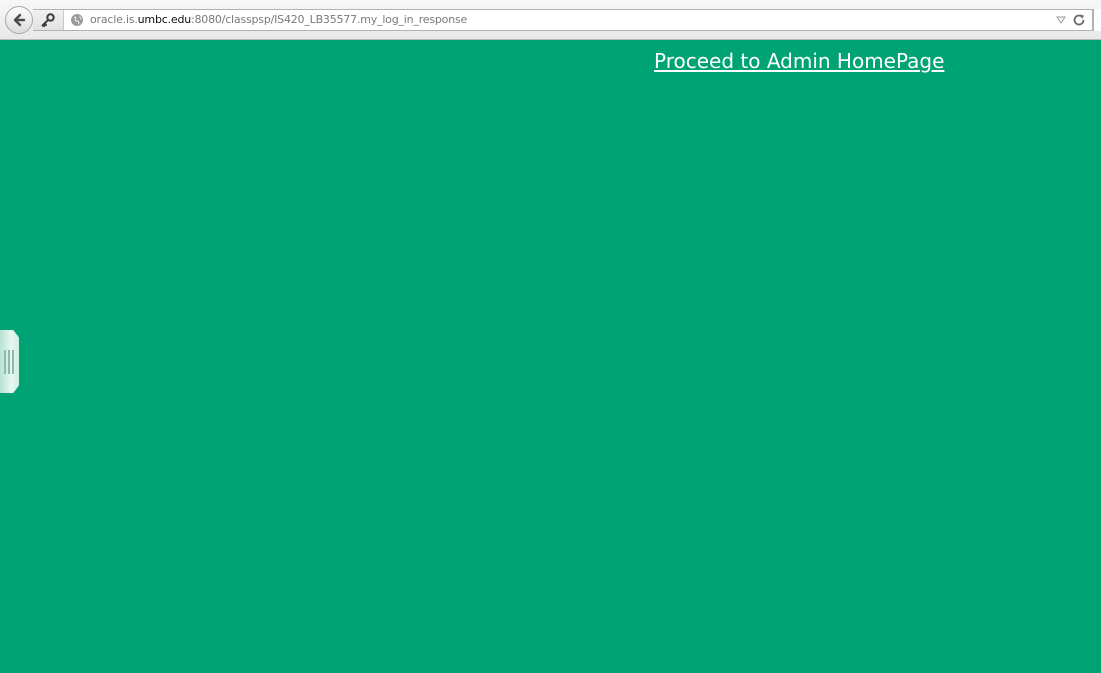 The image size is (1101, 673). I want to click on globe-icon, so click(77, 20).